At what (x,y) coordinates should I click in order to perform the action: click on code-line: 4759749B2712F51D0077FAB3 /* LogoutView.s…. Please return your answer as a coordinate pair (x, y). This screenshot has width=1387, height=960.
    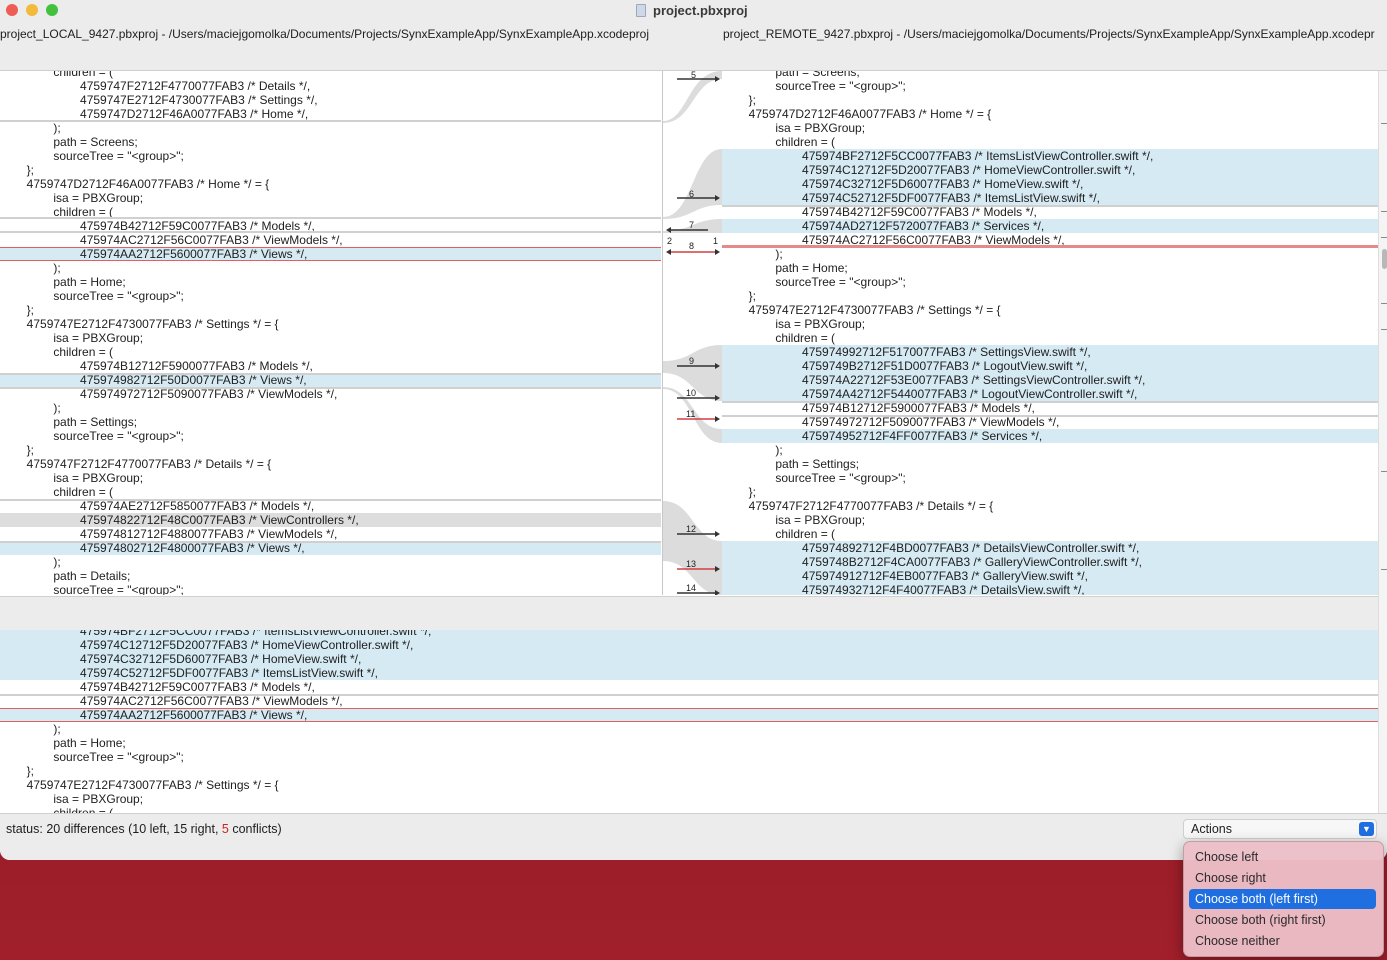
    Looking at the image, I should click on (1050, 366).